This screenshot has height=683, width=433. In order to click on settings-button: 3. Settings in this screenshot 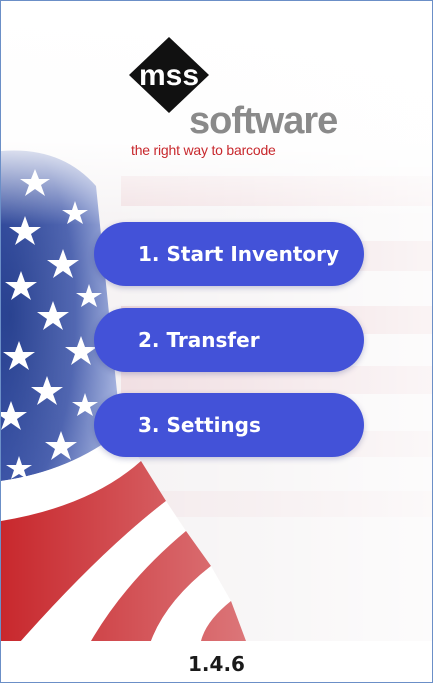, I will do `click(229, 425)`.